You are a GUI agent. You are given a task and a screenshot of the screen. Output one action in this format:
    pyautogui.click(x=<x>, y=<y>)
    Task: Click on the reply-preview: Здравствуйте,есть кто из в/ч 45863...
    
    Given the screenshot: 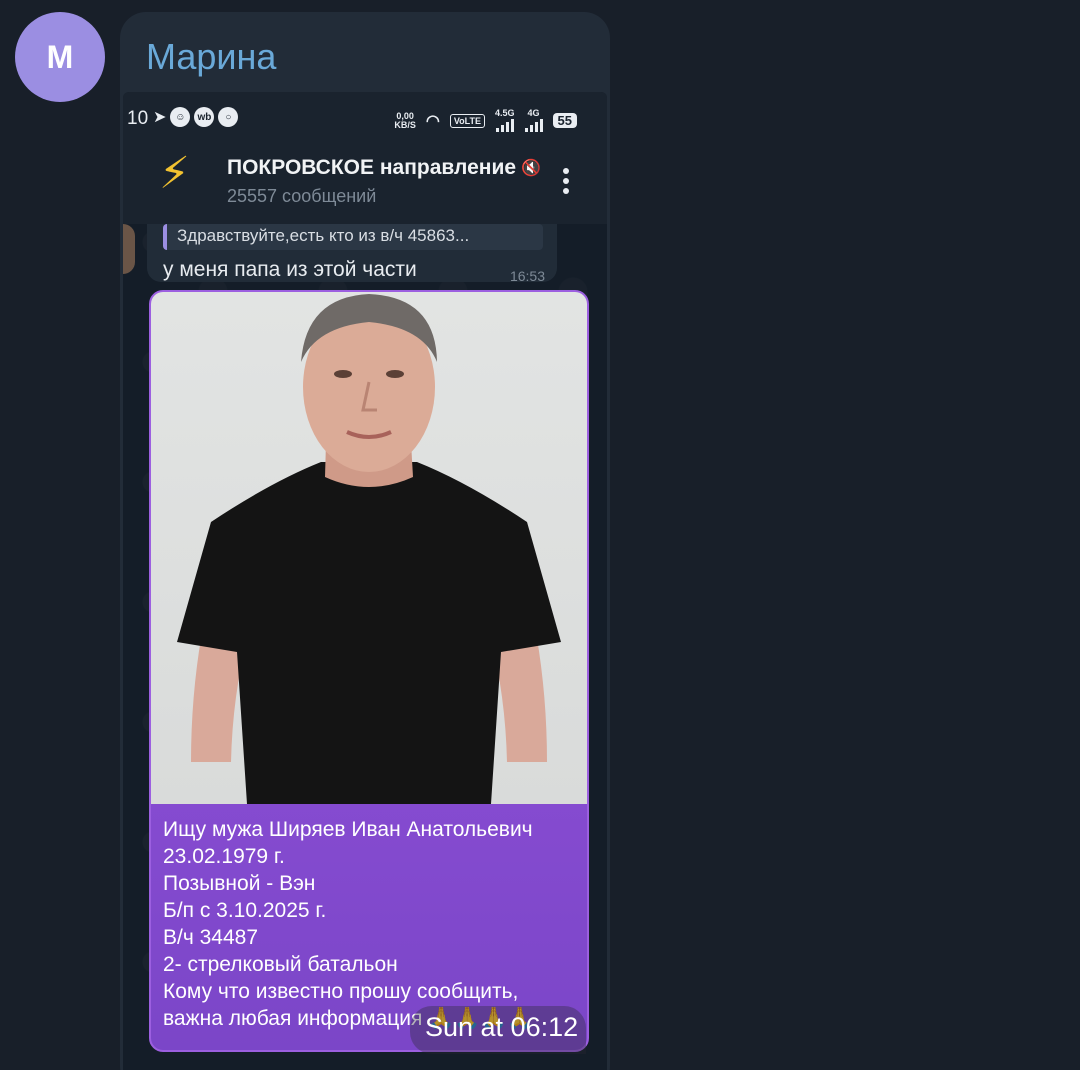 What is the action you would take?
    pyautogui.click(x=353, y=237)
    